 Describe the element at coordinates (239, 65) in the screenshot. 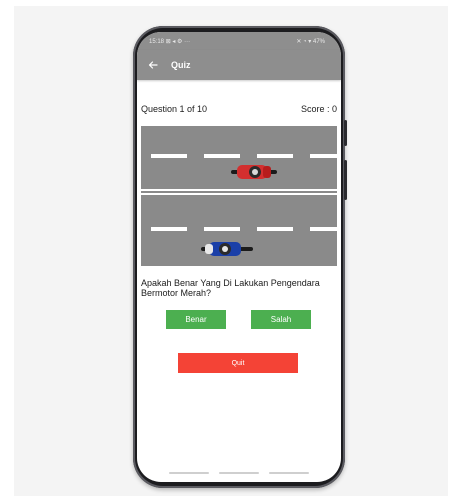

I see `app-bar: Quiz` at that location.